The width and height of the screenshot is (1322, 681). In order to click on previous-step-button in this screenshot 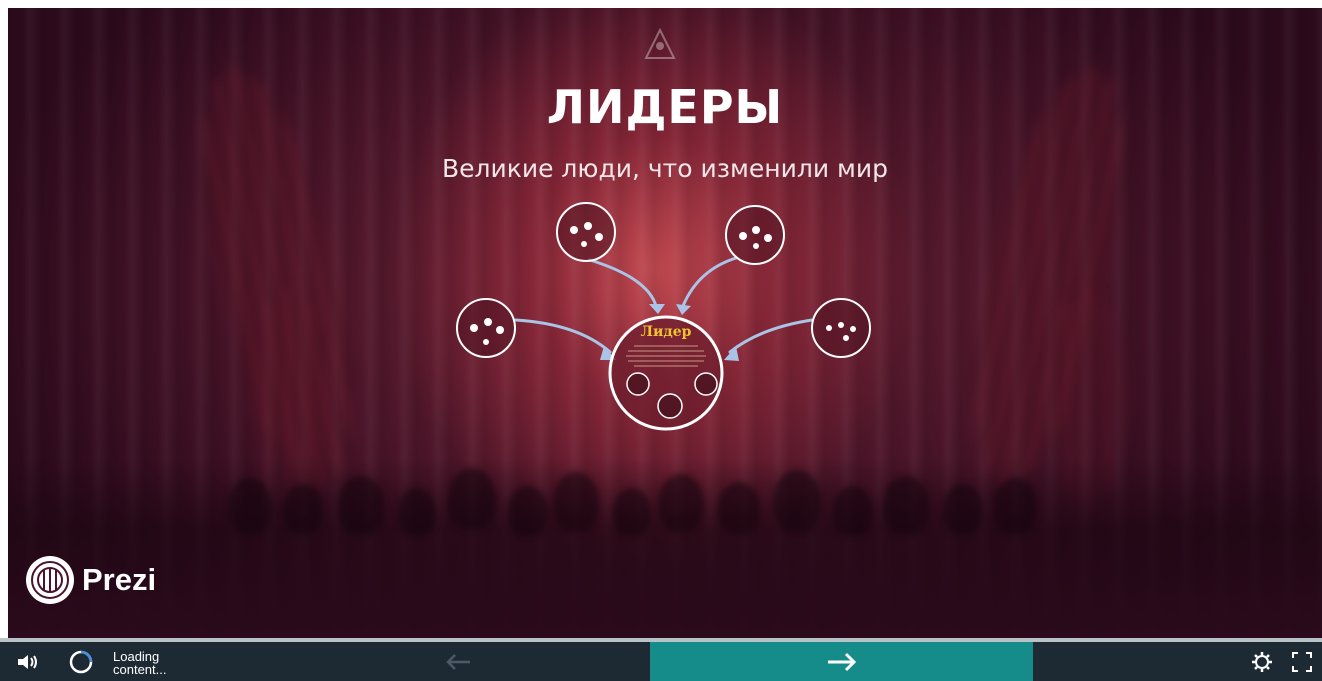, I will do `click(458, 661)`.